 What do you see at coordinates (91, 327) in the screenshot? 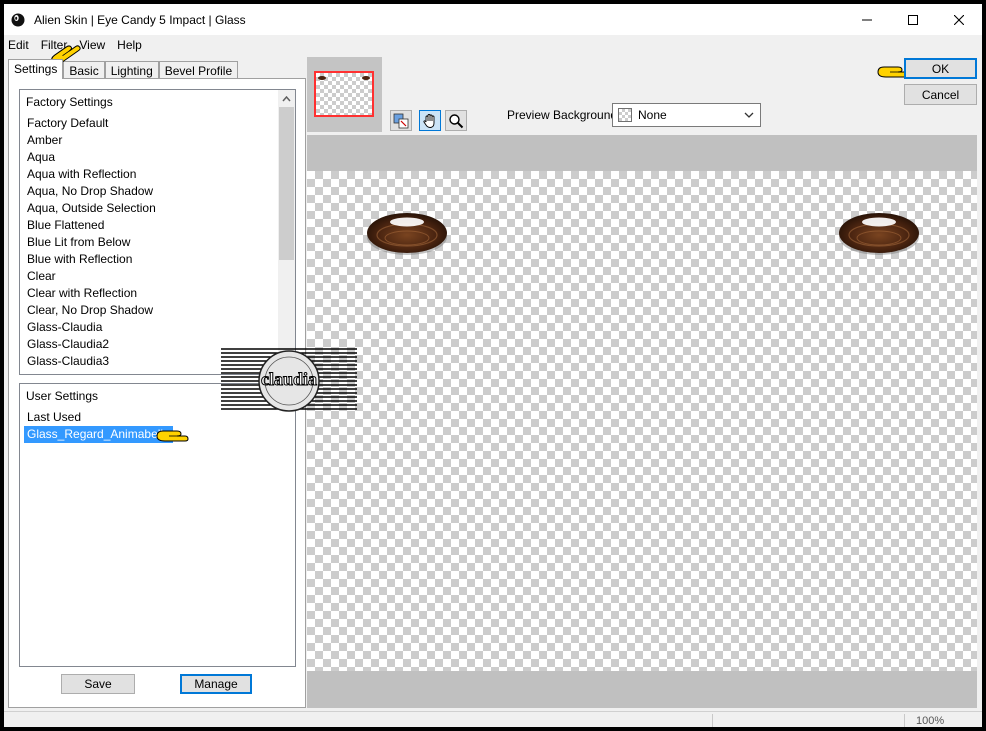
I see `list-item: Glass-Claudia` at bounding box center [91, 327].